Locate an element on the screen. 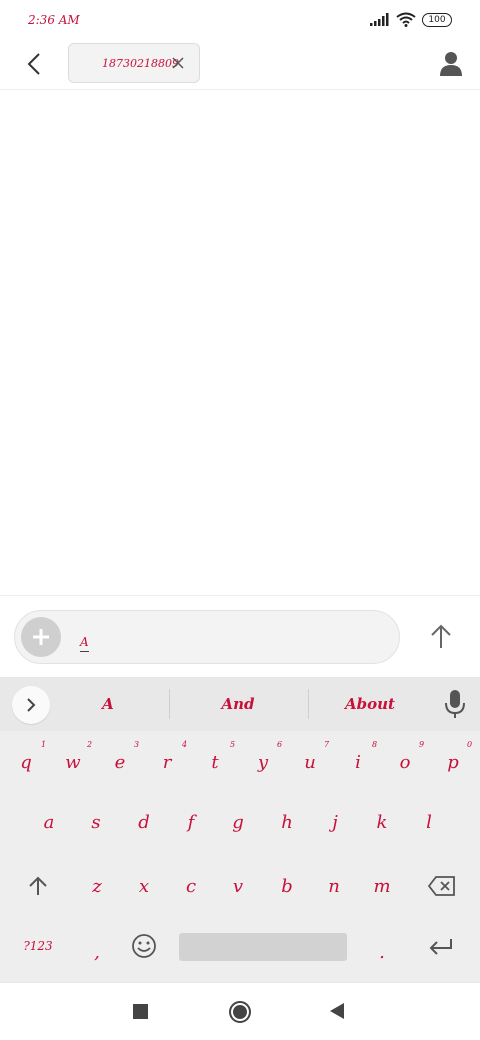  key-m: m is located at coordinates (382, 886).